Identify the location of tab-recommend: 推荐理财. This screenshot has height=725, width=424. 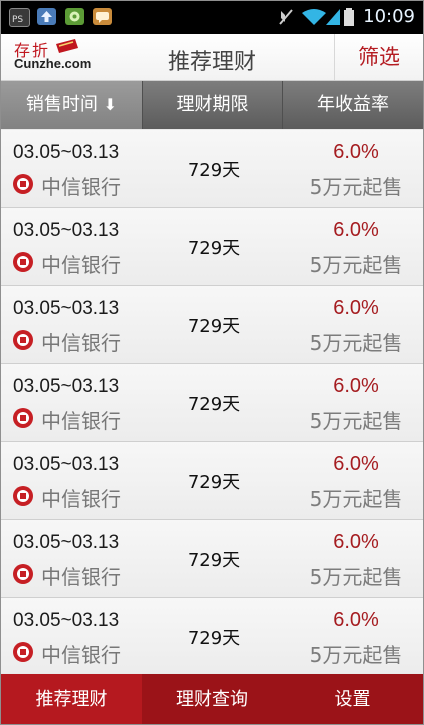
(71, 699).